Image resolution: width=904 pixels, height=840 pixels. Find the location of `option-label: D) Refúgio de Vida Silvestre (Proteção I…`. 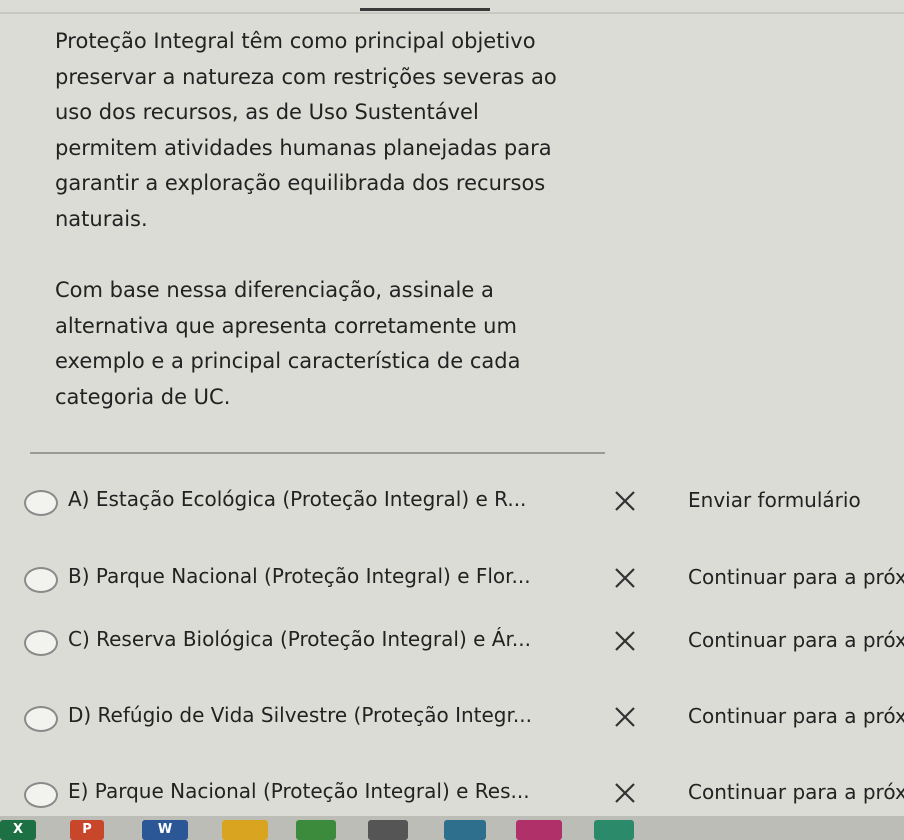

option-label: D) Refúgio de Vida Silvestre (Proteção I… is located at coordinates (300, 715).